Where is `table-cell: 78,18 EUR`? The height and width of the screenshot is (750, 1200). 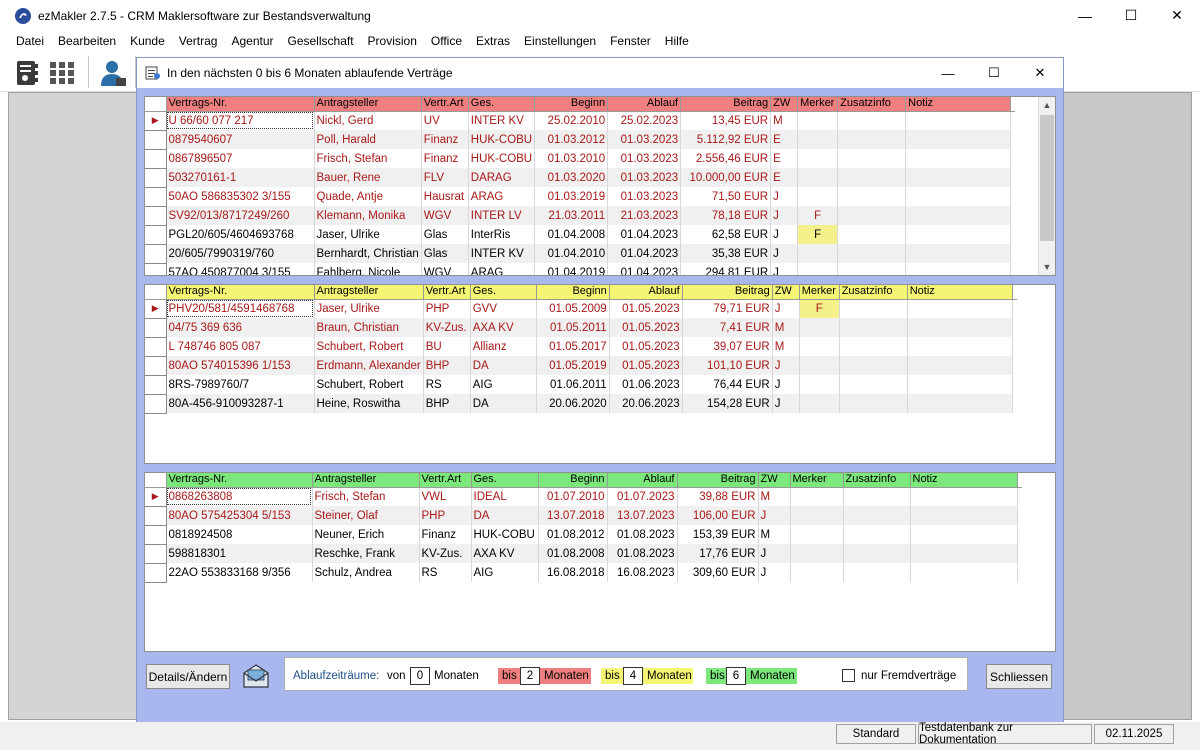 table-cell: 78,18 EUR is located at coordinates (726, 215).